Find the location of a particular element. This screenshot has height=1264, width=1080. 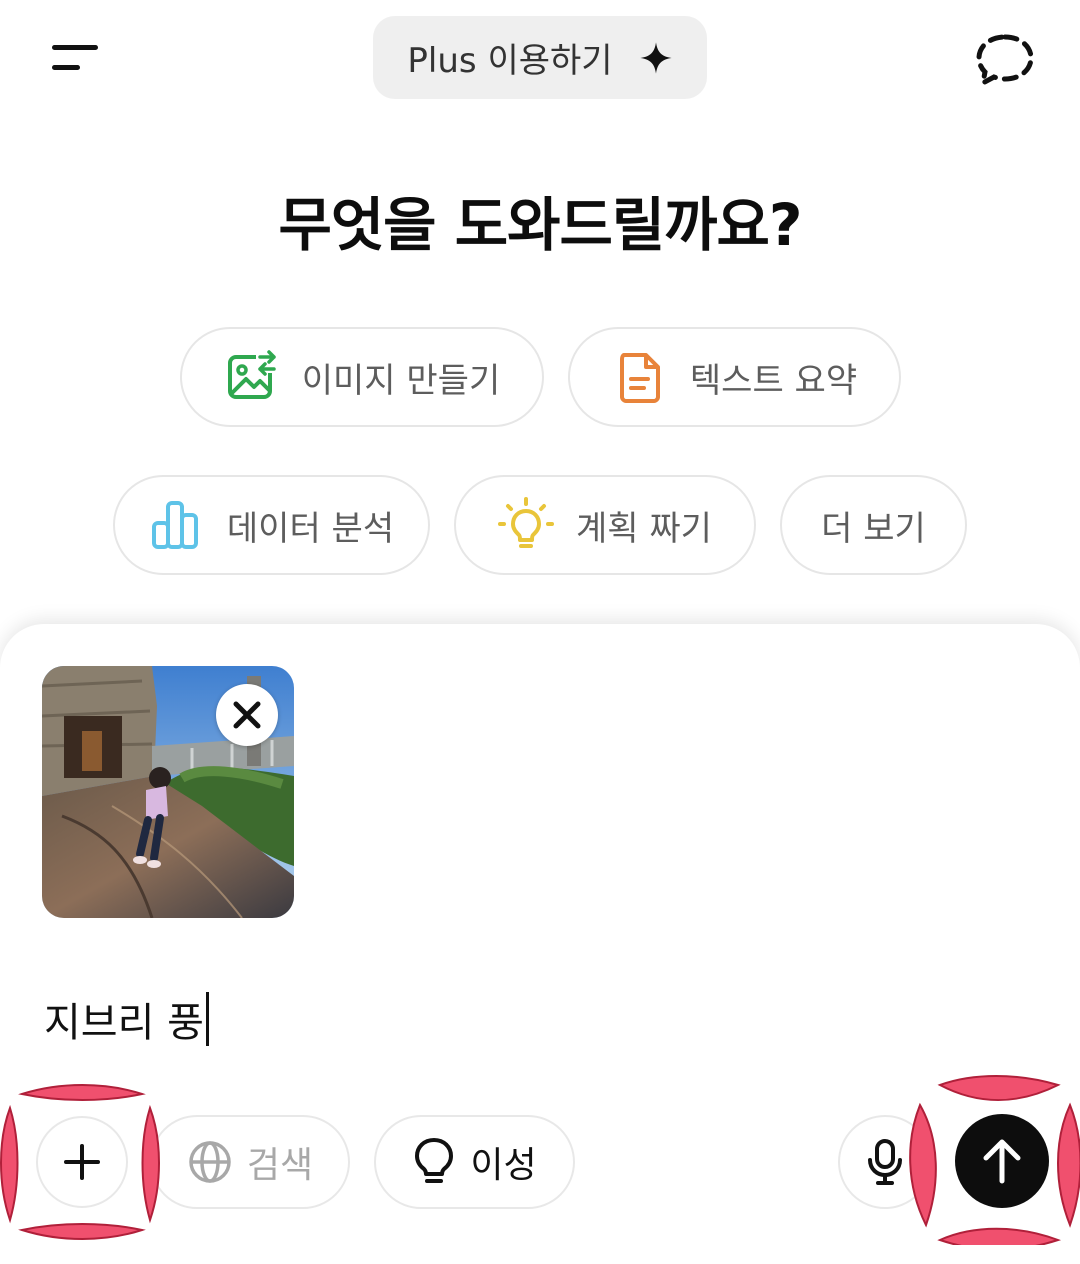

menu-button is located at coordinates (75, 58).